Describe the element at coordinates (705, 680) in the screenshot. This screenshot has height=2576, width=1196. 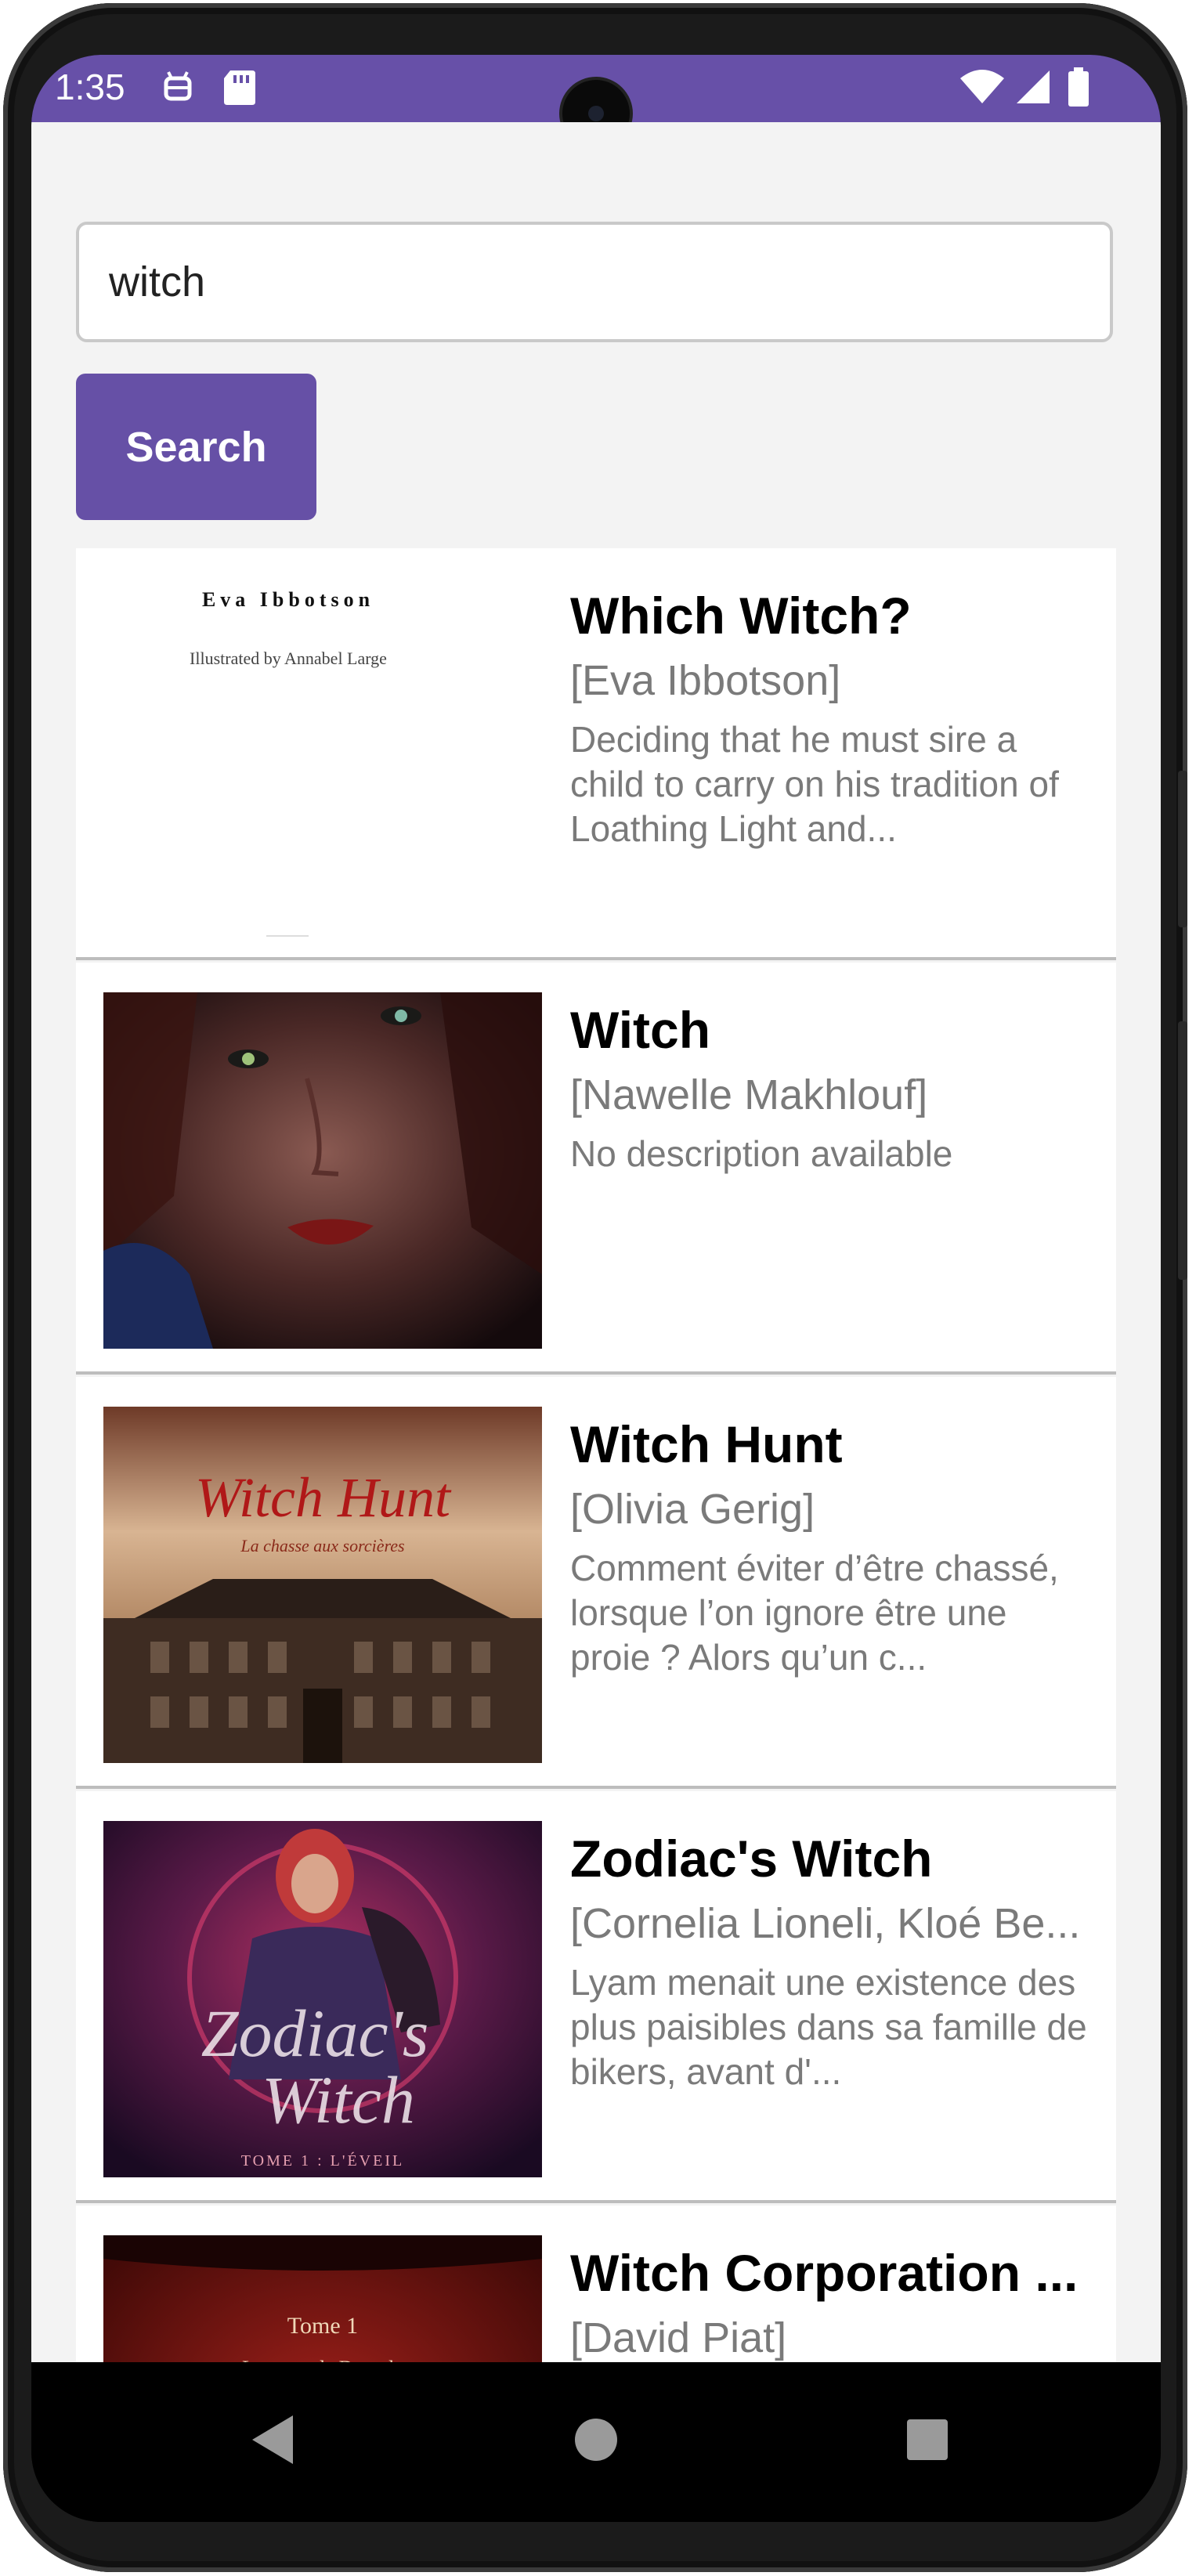
I see `book-authors: [Eva Ibbotson]` at that location.